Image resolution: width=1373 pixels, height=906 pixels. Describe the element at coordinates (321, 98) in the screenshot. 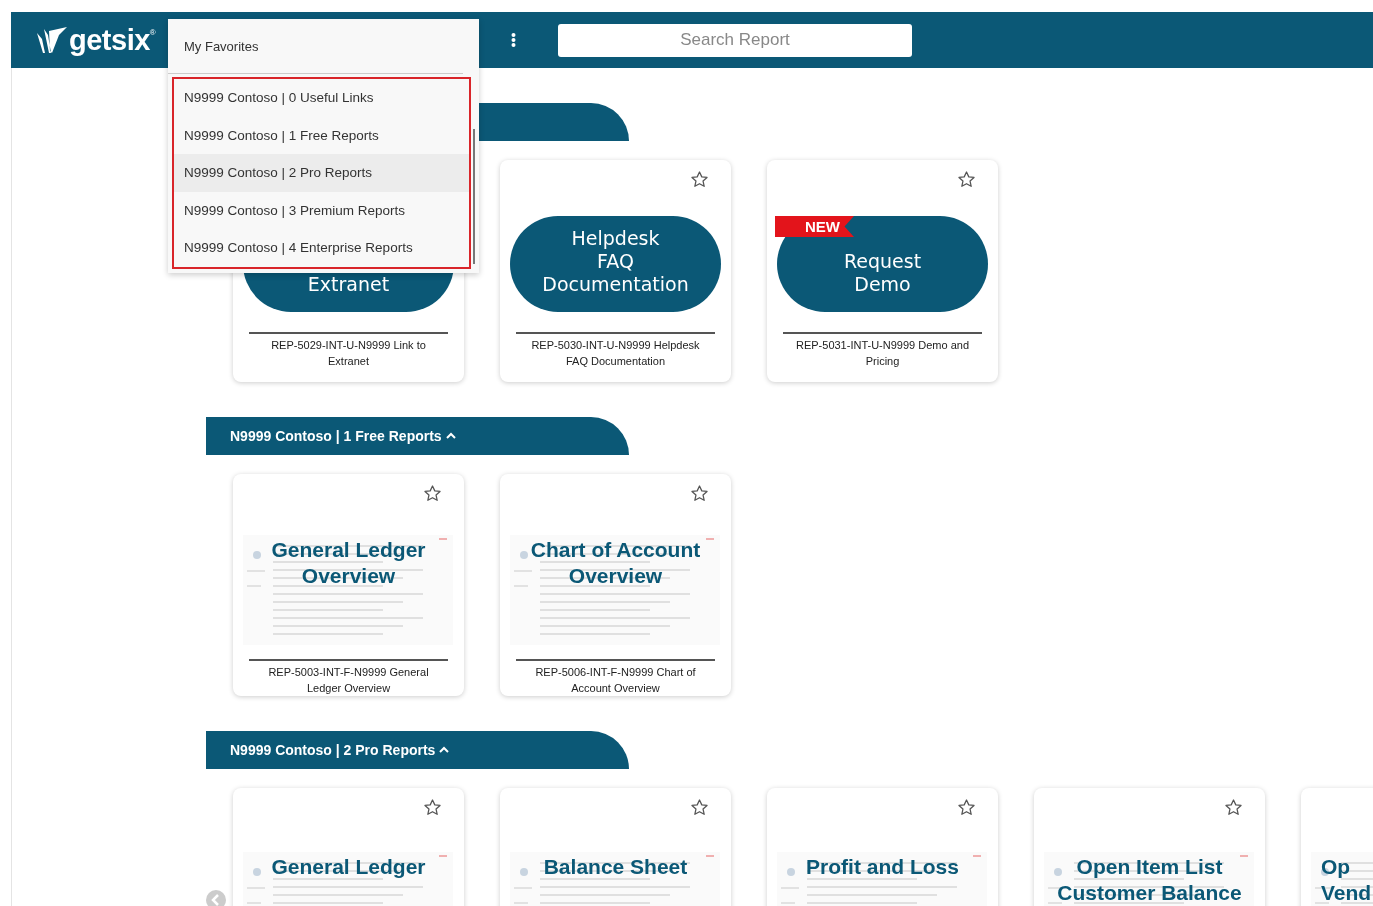

I see `dropdown-option: N9999 Contoso | 0 Useful Links` at that location.